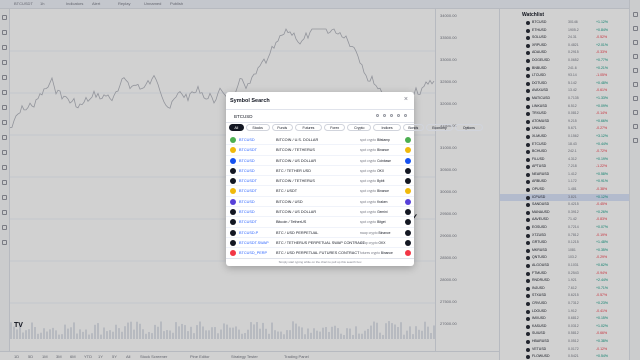 This screenshot has width=640, height=361. Describe the element at coordinates (387, 127) in the screenshot. I see `filter-chip: Indices` at that location.